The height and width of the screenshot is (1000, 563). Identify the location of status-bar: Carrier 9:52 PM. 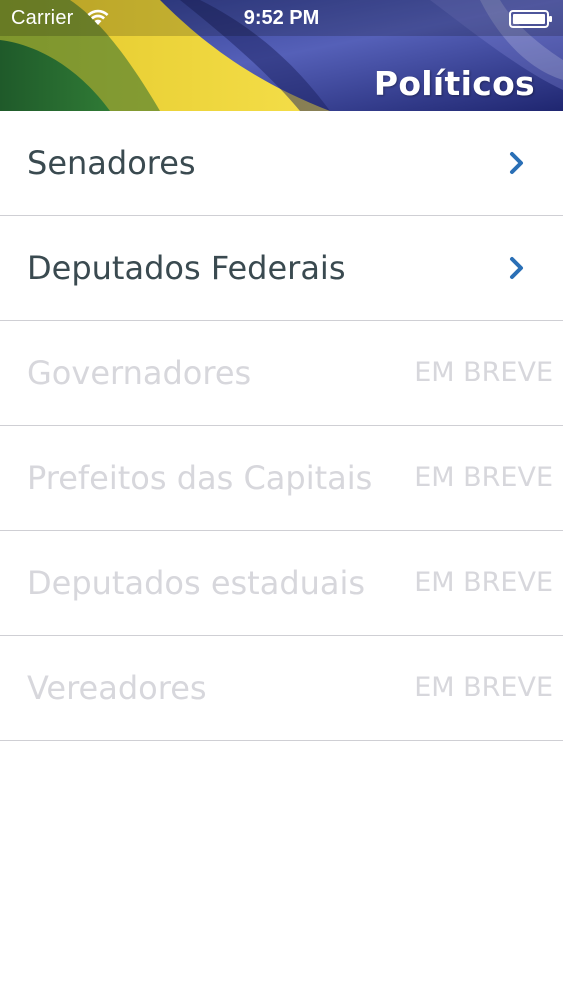
(281, 18).